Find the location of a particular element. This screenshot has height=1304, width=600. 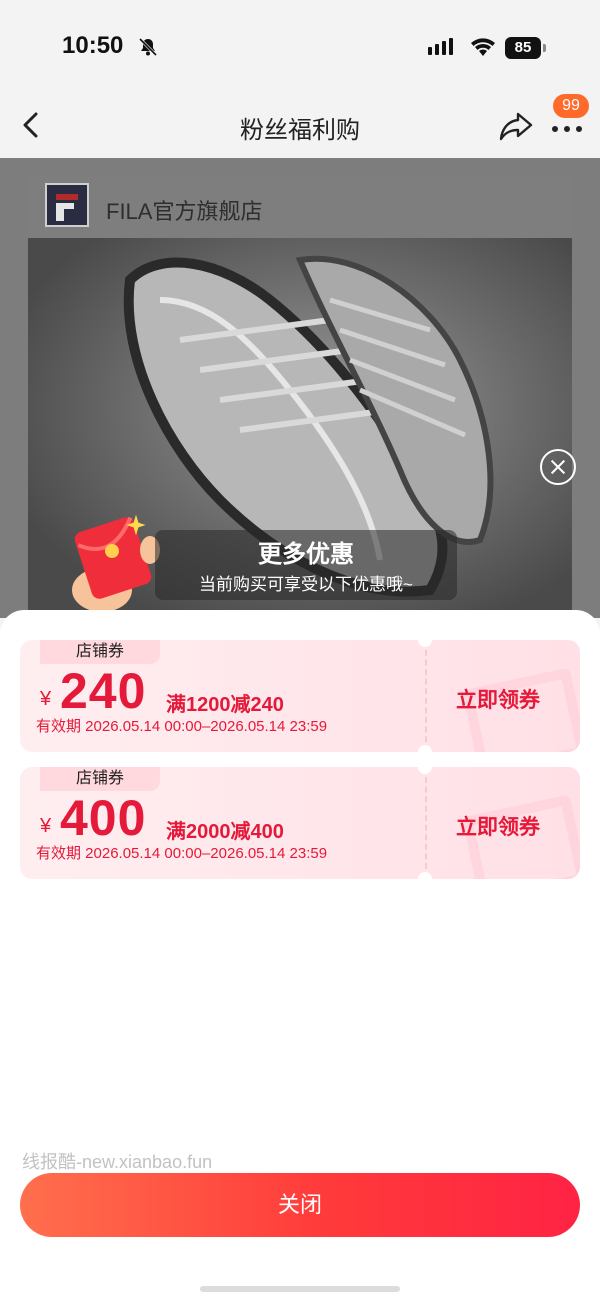

more-benefits-banner: 更多优惠 当前购买可享受以下优惠哦~ is located at coordinates (306, 565).